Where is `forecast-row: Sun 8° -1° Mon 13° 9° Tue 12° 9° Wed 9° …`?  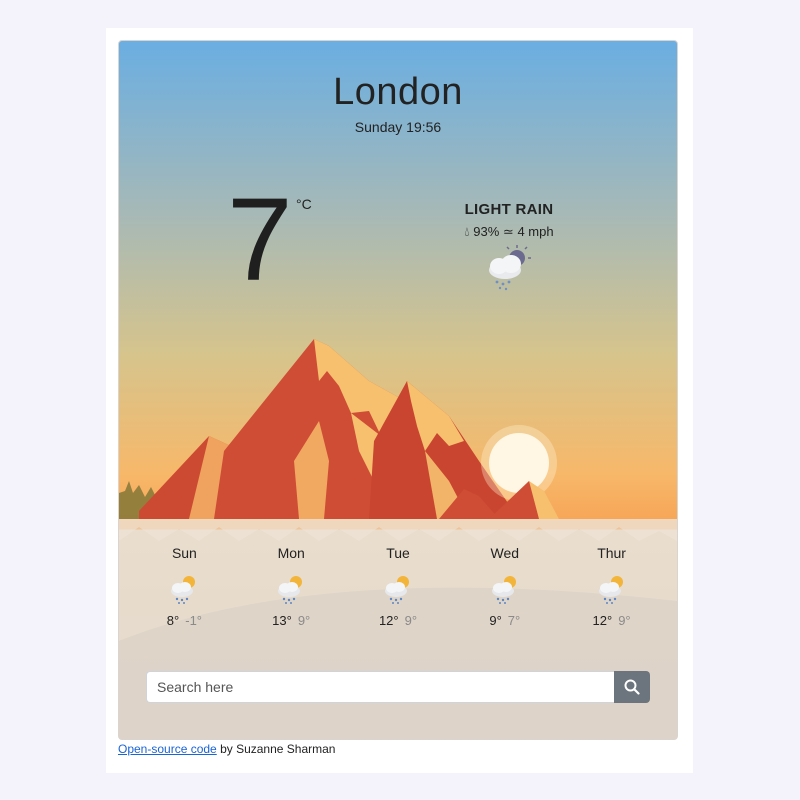 forecast-row: Sun 8° -1° Mon 13° 9° Tue 12° 9° Wed 9° … is located at coordinates (398, 586).